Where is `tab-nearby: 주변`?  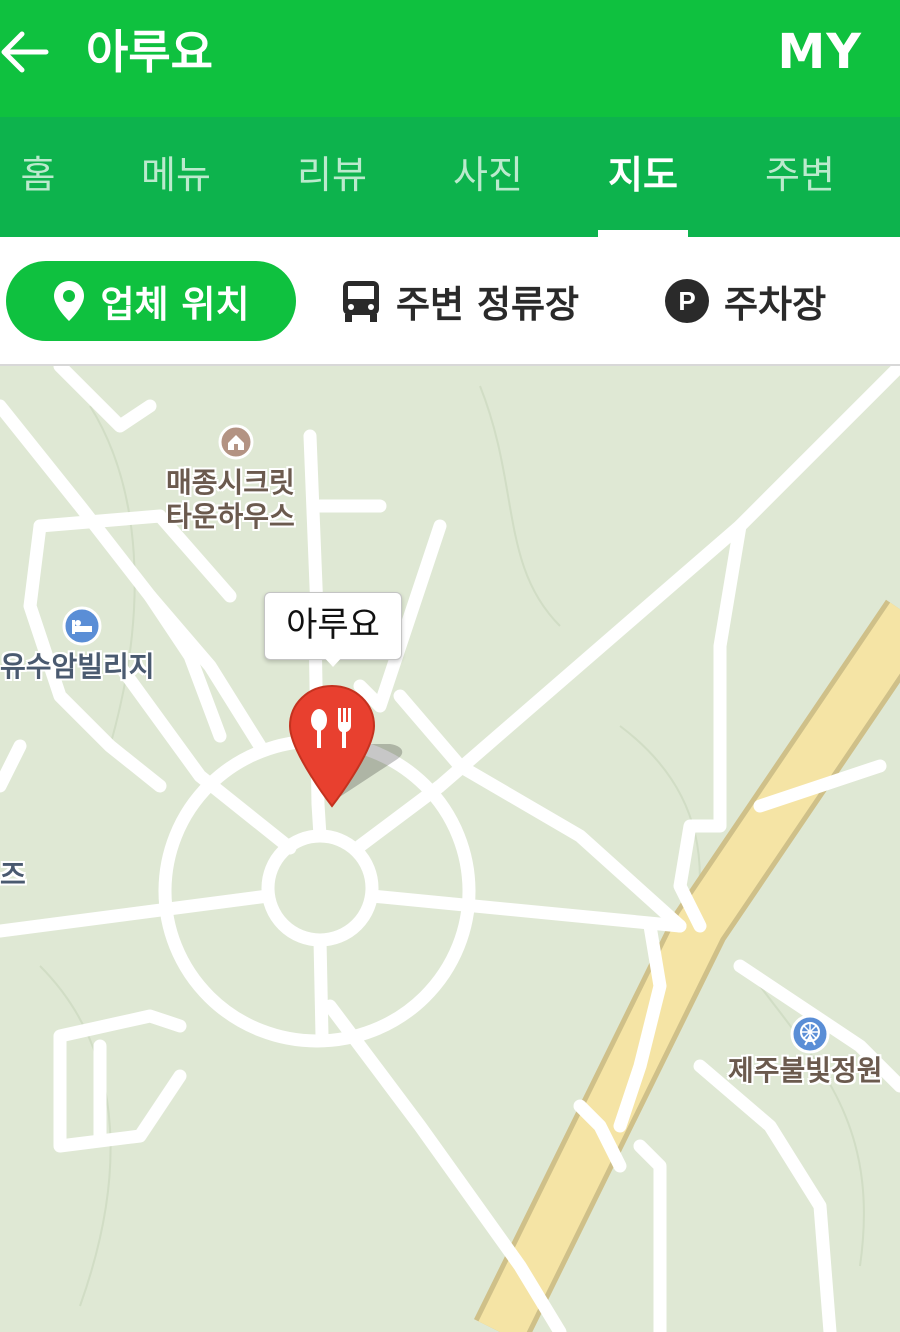
tab-nearby: 주변 is located at coordinates (800, 177).